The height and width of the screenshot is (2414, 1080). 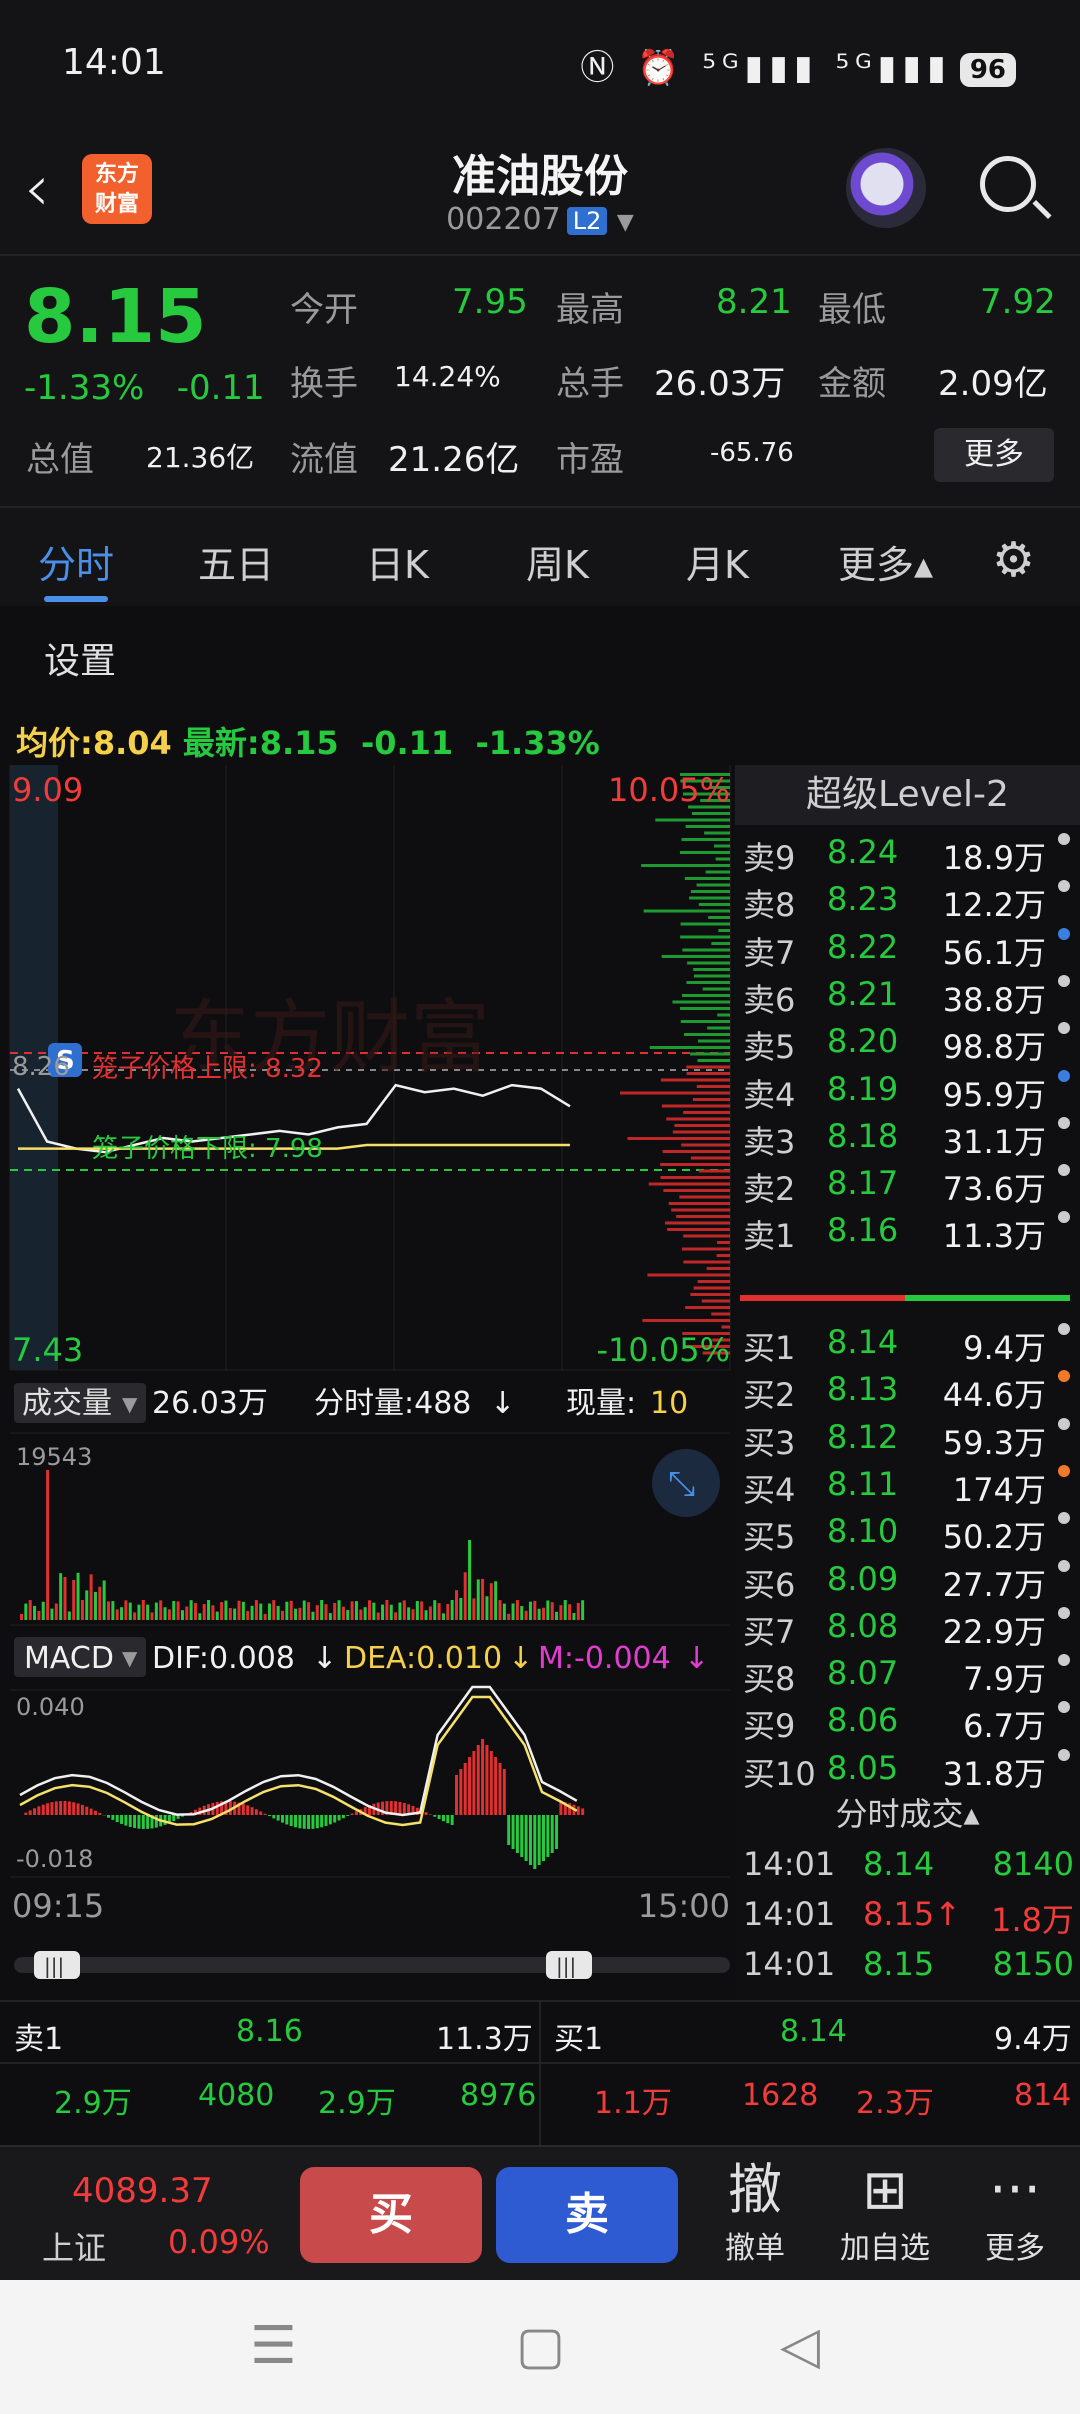 What do you see at coordinates (769, 1537) in the screenshot?
I see `buy-level-label: 买5` at bounding box center [769, 1537].